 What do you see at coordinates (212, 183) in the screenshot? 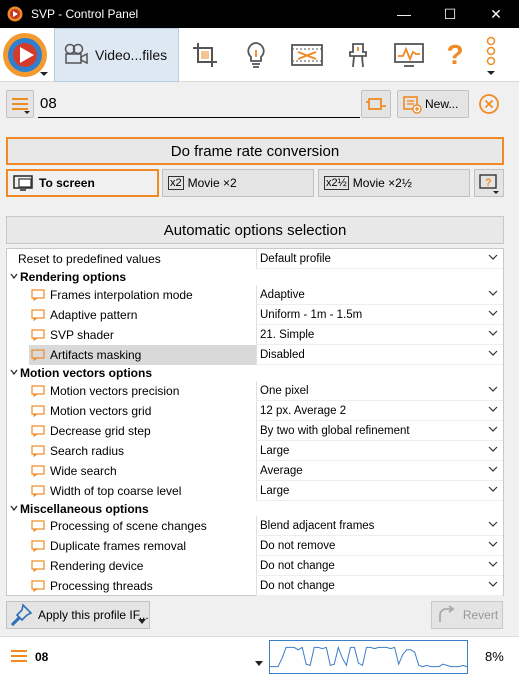
I see `movie-x2-label: Movie ×2` at bounding box center [212, 183].